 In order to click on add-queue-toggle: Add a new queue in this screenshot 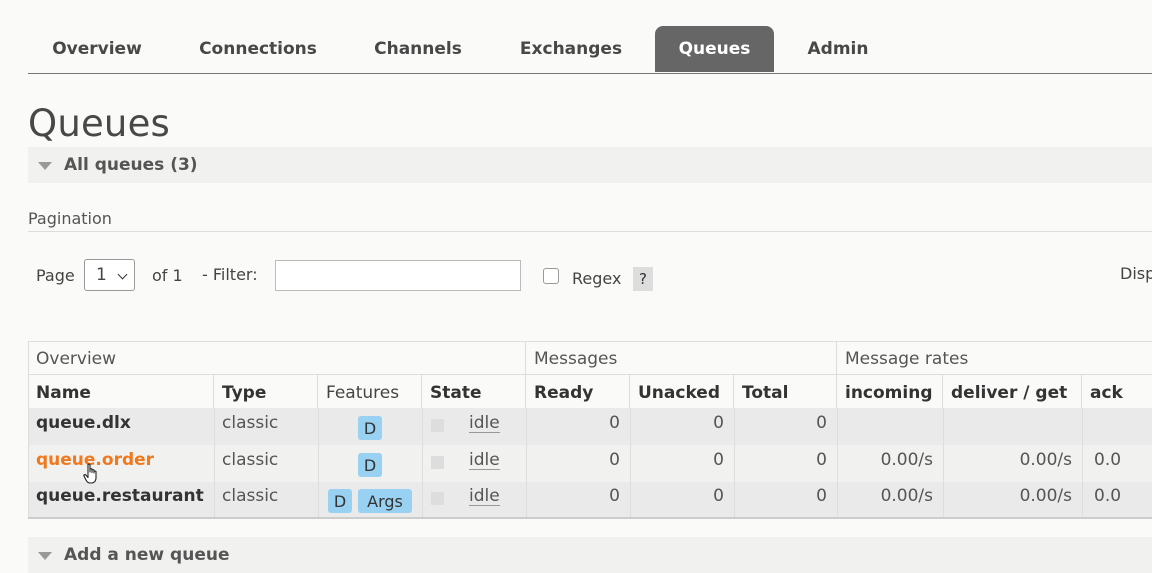, I will do `click(590, 555)`.